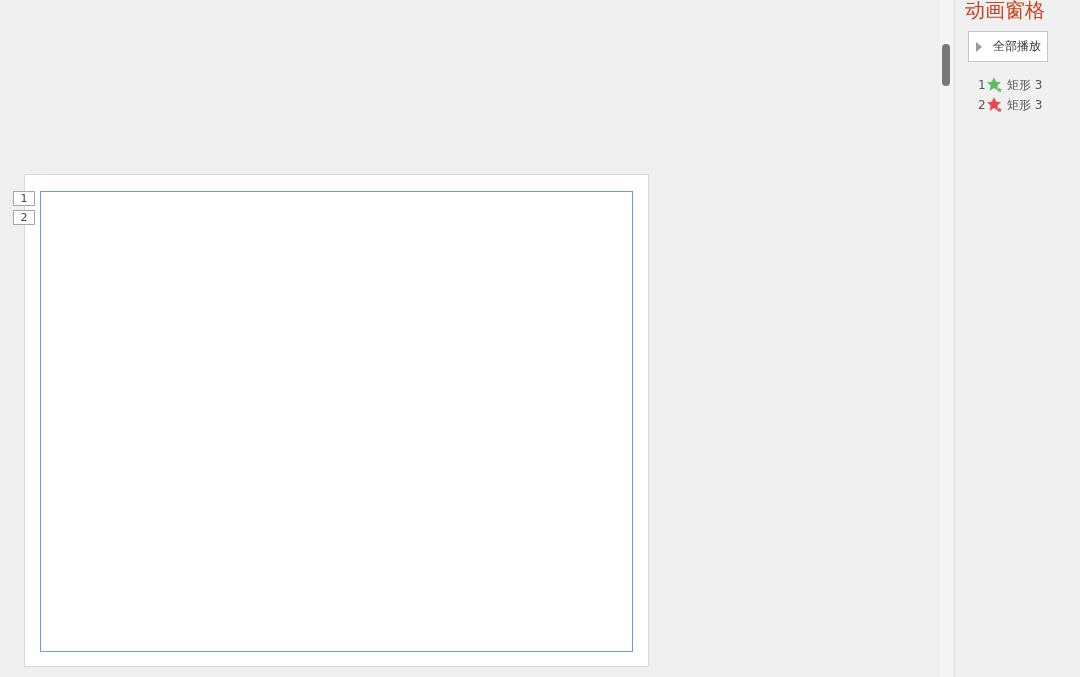  Describe the element at coordinates (1008, 46) in the screenshot. I see `play-all-button: 全部播放` at that location.